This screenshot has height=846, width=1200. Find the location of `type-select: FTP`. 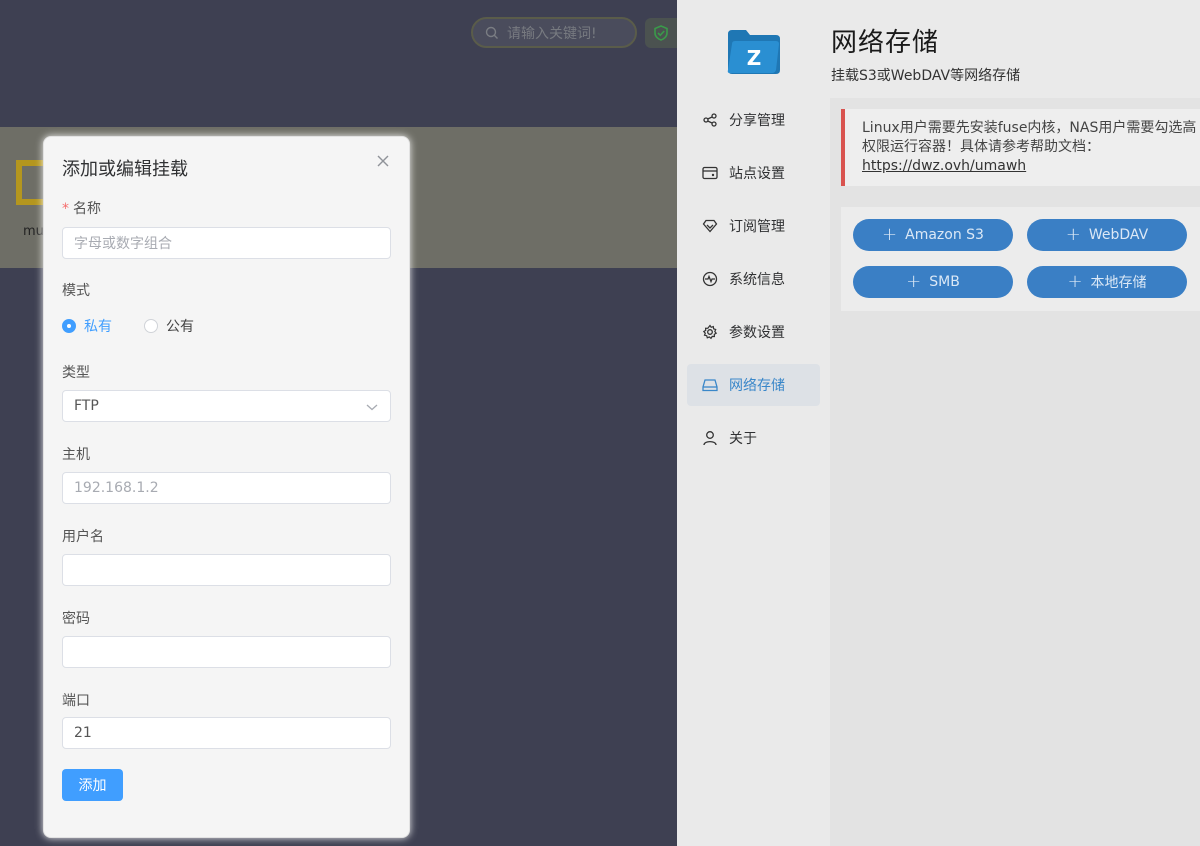

type-select: FTP is located at coordinates (226, 406).